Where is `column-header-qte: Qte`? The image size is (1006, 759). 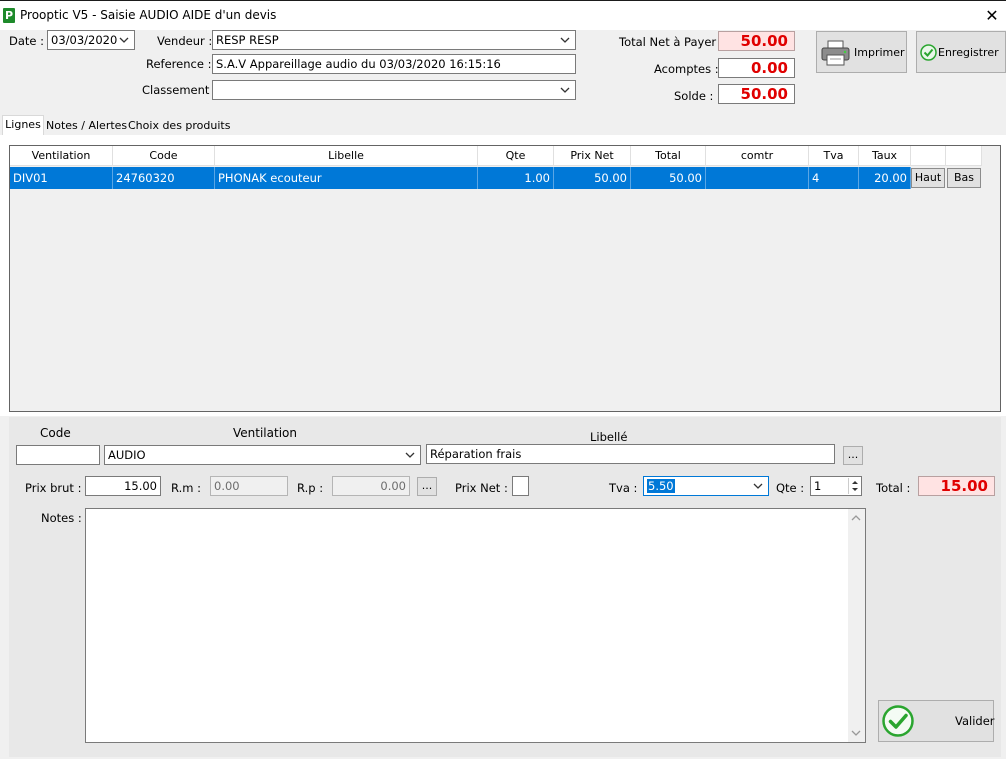
column-header-qte: Qte is located at coordinates (516, 156).